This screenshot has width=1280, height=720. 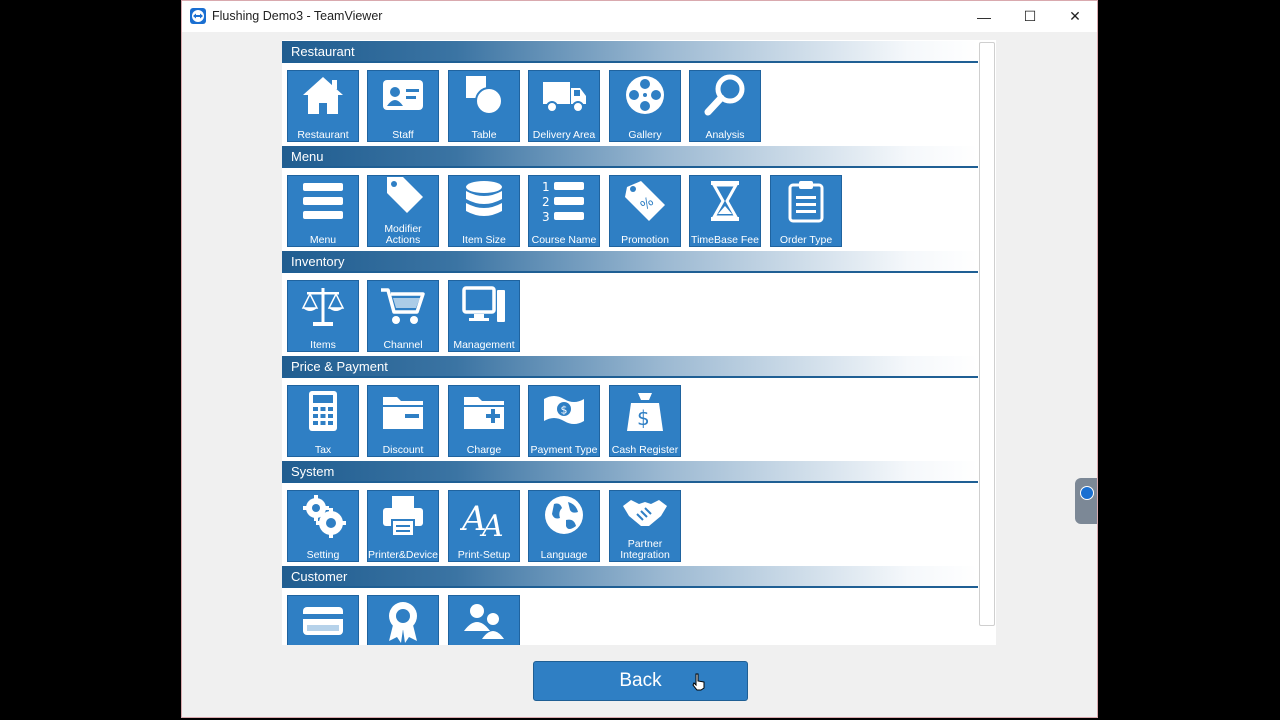 What do you see at coordinates (1086, 501) in the screenshot?
I see `teamviewer-side-panel-tab` at bounding box center [1086, 501].